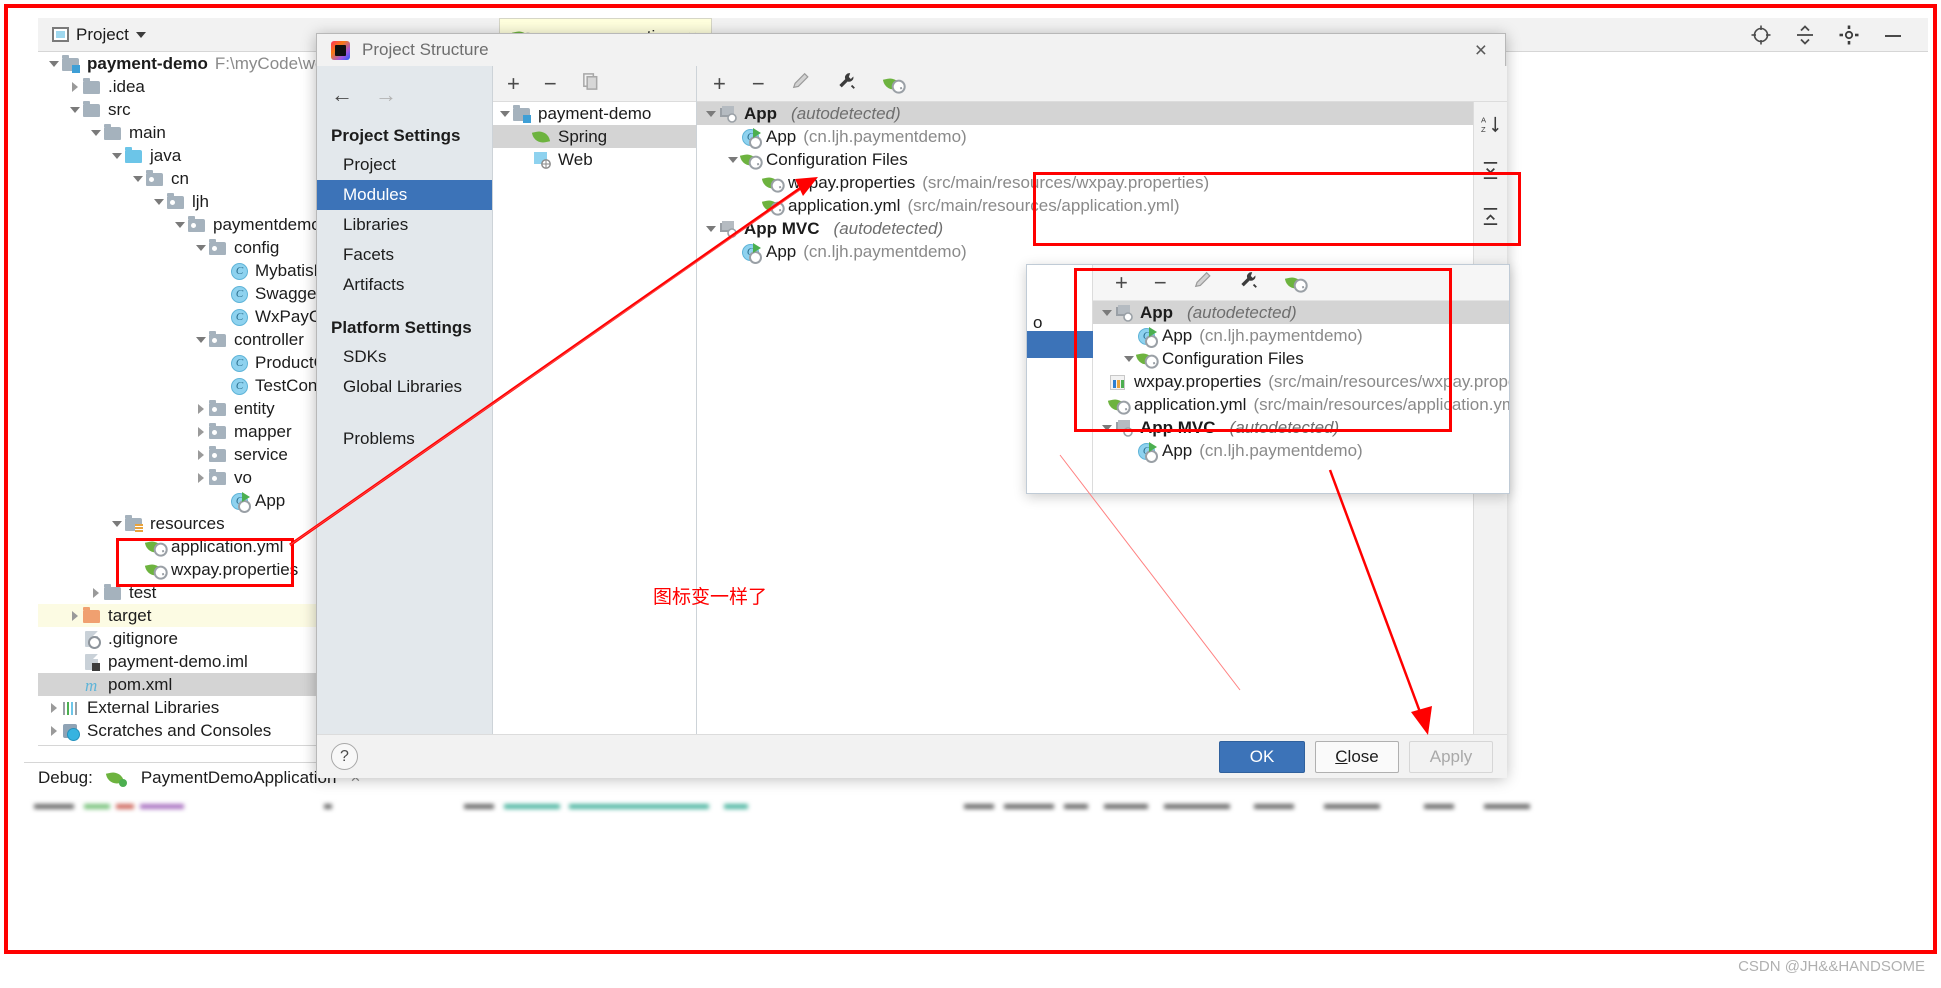  I want to click on sort-alpha-icon: AZ, so click(1490, 127).